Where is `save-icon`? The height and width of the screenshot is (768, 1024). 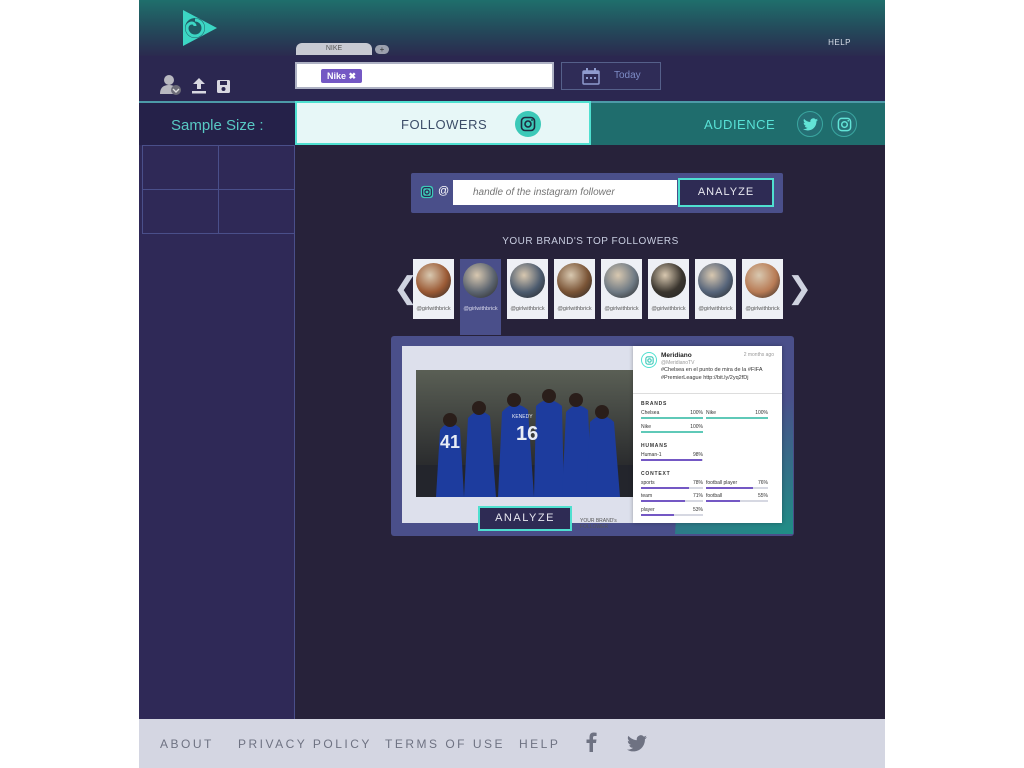 save-icon is located at coordinates (223, 86).